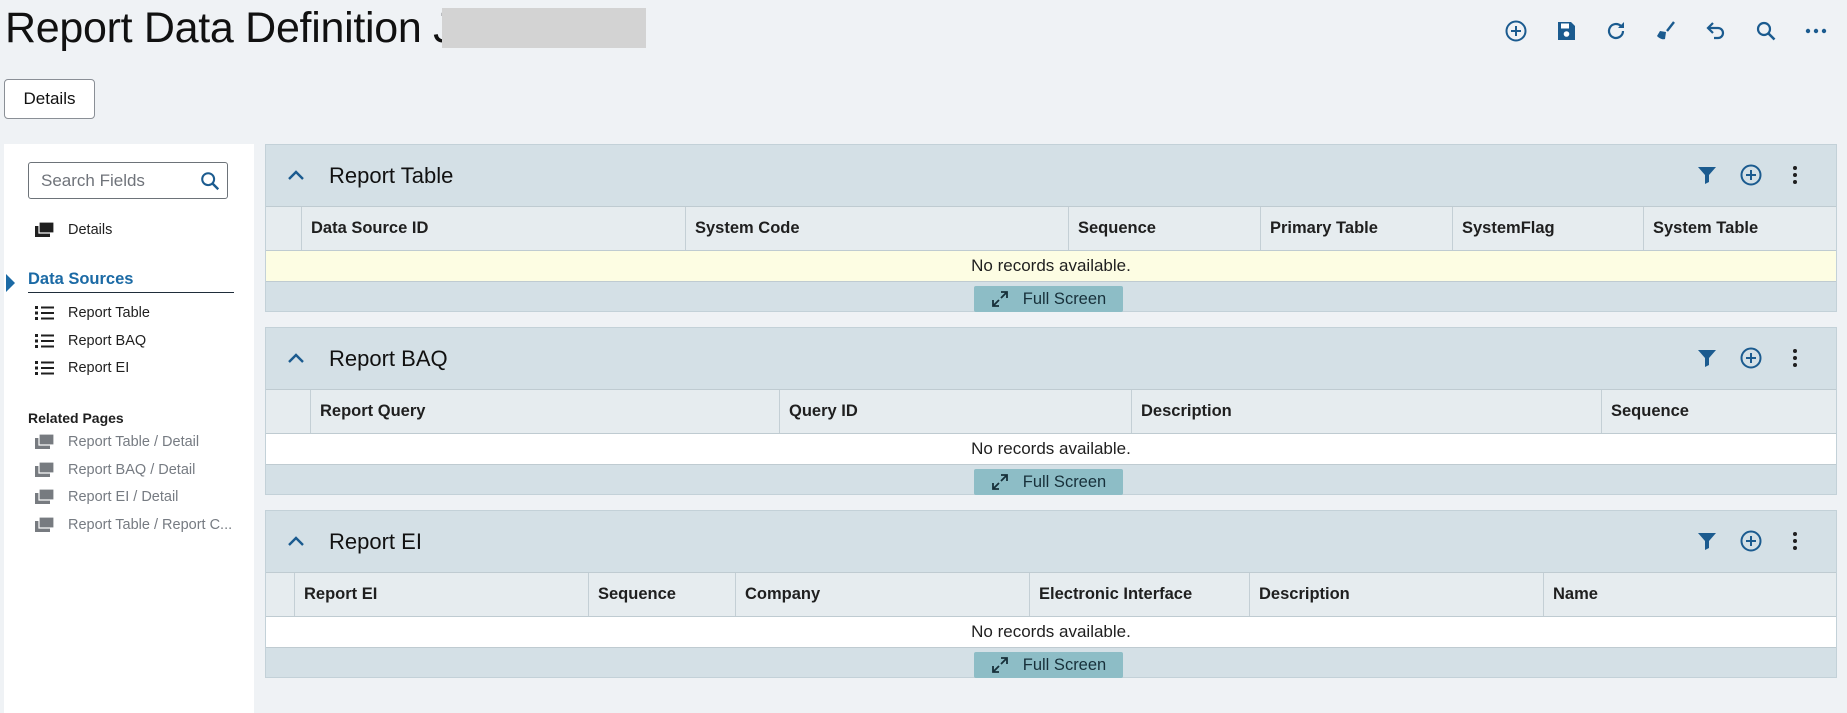 The height and width of the screenshot is (713, 1847). I want to click on undo-icon, so click(1715, 31).